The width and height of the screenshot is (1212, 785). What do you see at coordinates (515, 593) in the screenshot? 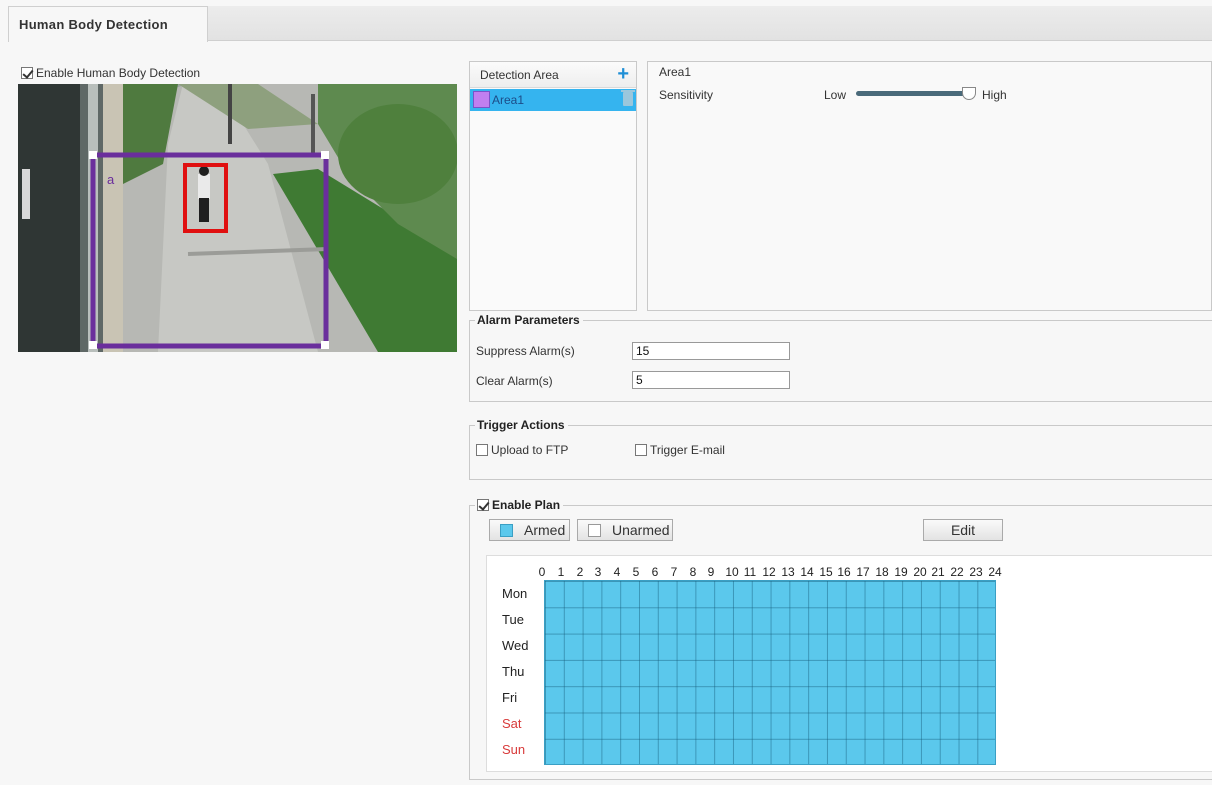
I see `day-label-mon: Mon` at bounding box center [515, 593].